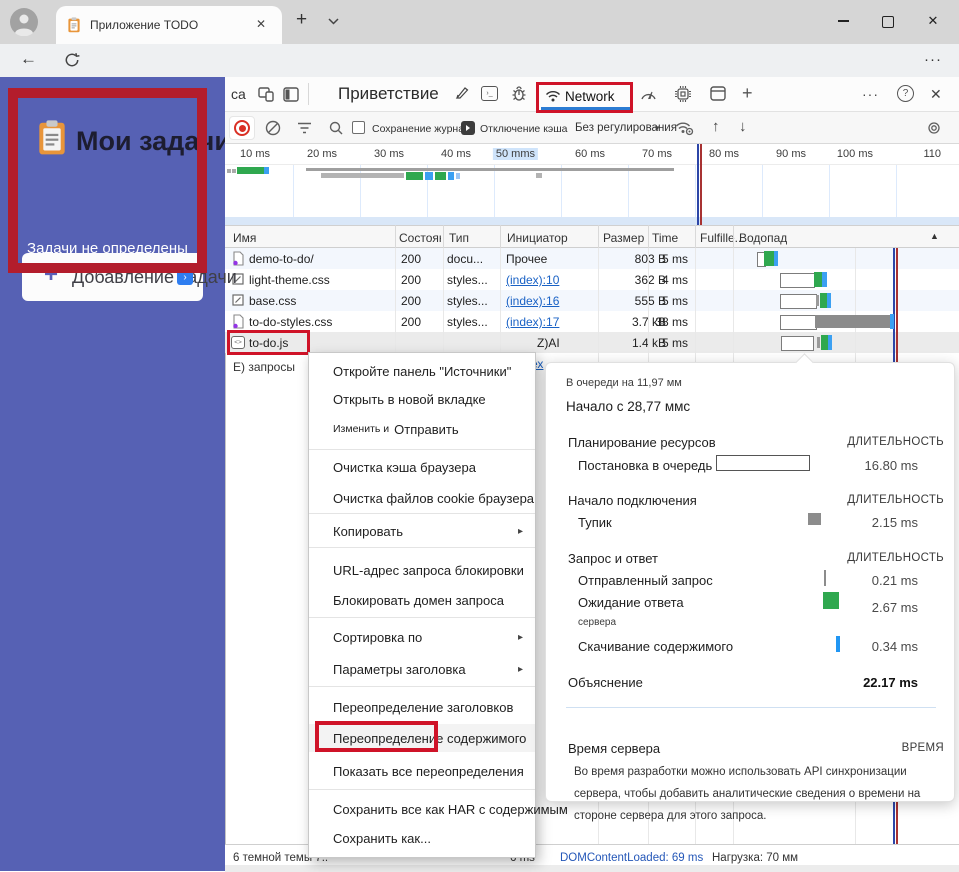 Image resolution: width=959 pixels, height=872 pixels. Describe the element at coordinates (238, 94) in the screenshot. I see `tabbar-overflow-label: ca` at that location.